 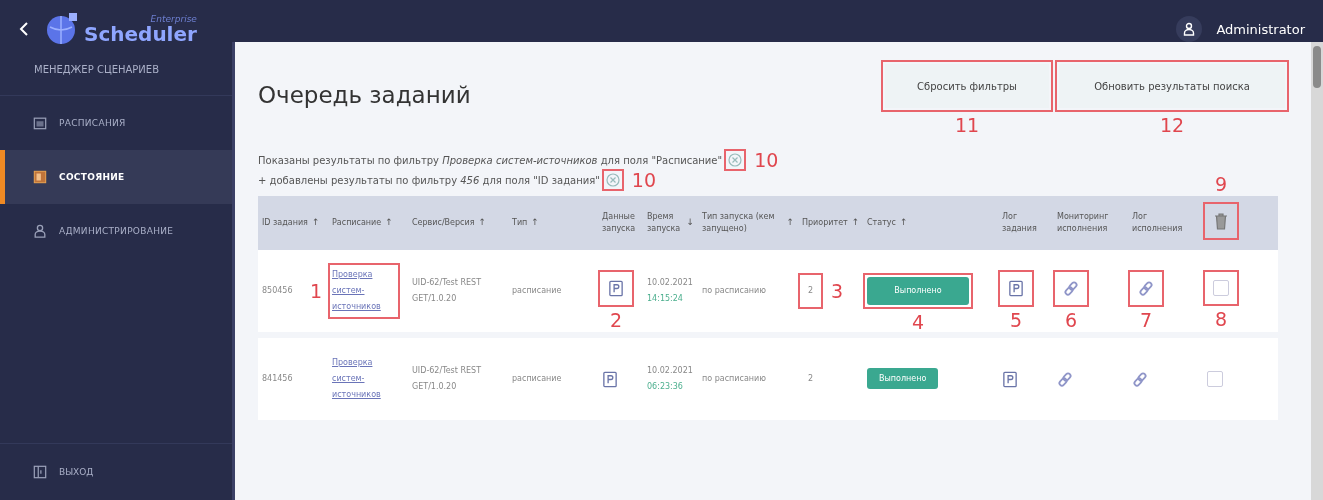 What do you see at coordinates (1221, 319) in the screenshot?
I see `callout-number: 8` at bounding box center [1221, 319].